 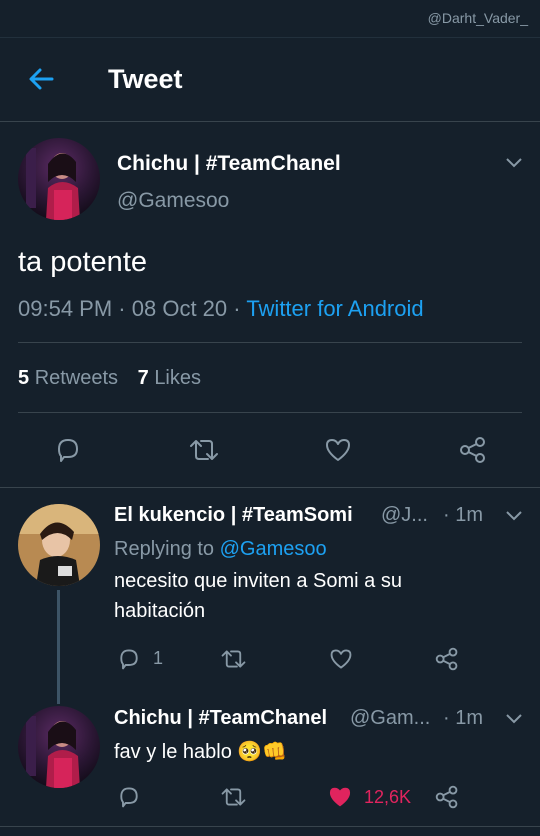 What do you see at coordinates (388, 797) in the screenshot?
I see `like-count: 12,6K` at bounding box center [388, 797].